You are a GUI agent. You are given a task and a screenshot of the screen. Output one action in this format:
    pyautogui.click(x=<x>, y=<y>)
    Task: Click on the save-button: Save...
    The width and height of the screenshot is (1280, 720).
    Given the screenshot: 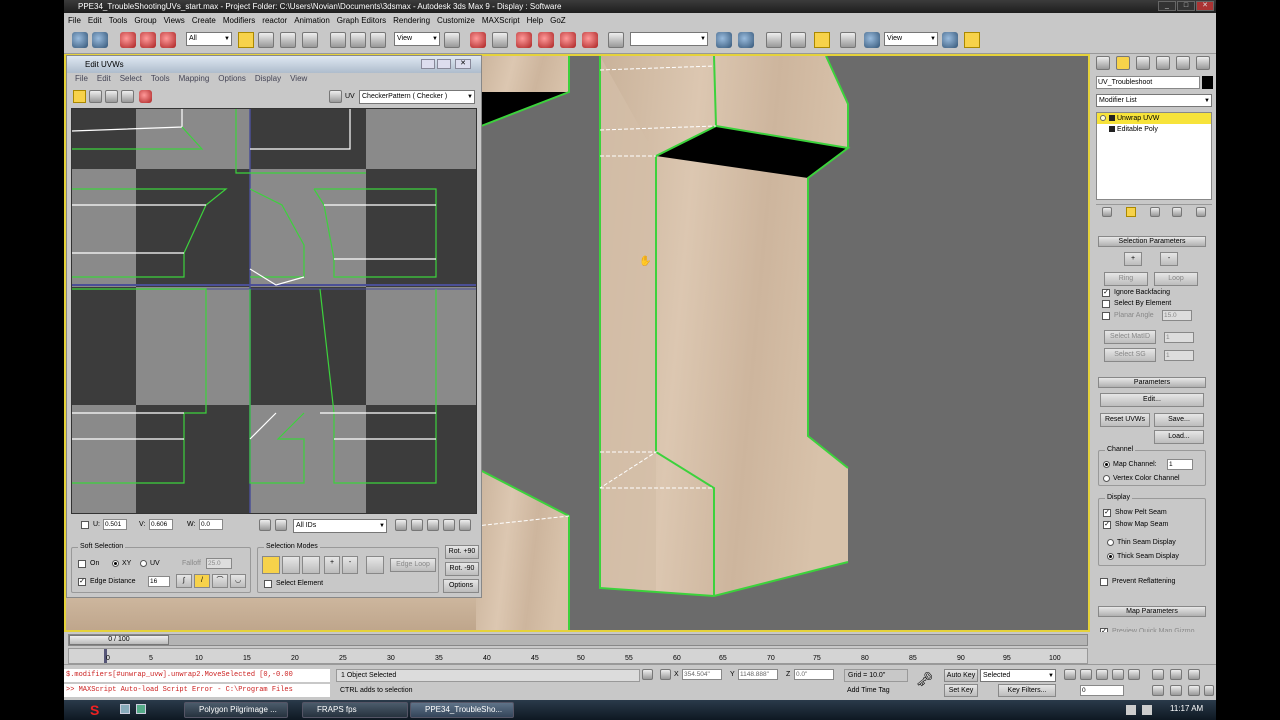 What is the action you would take?
    pyautogui.click(x=1179, y=420)
    